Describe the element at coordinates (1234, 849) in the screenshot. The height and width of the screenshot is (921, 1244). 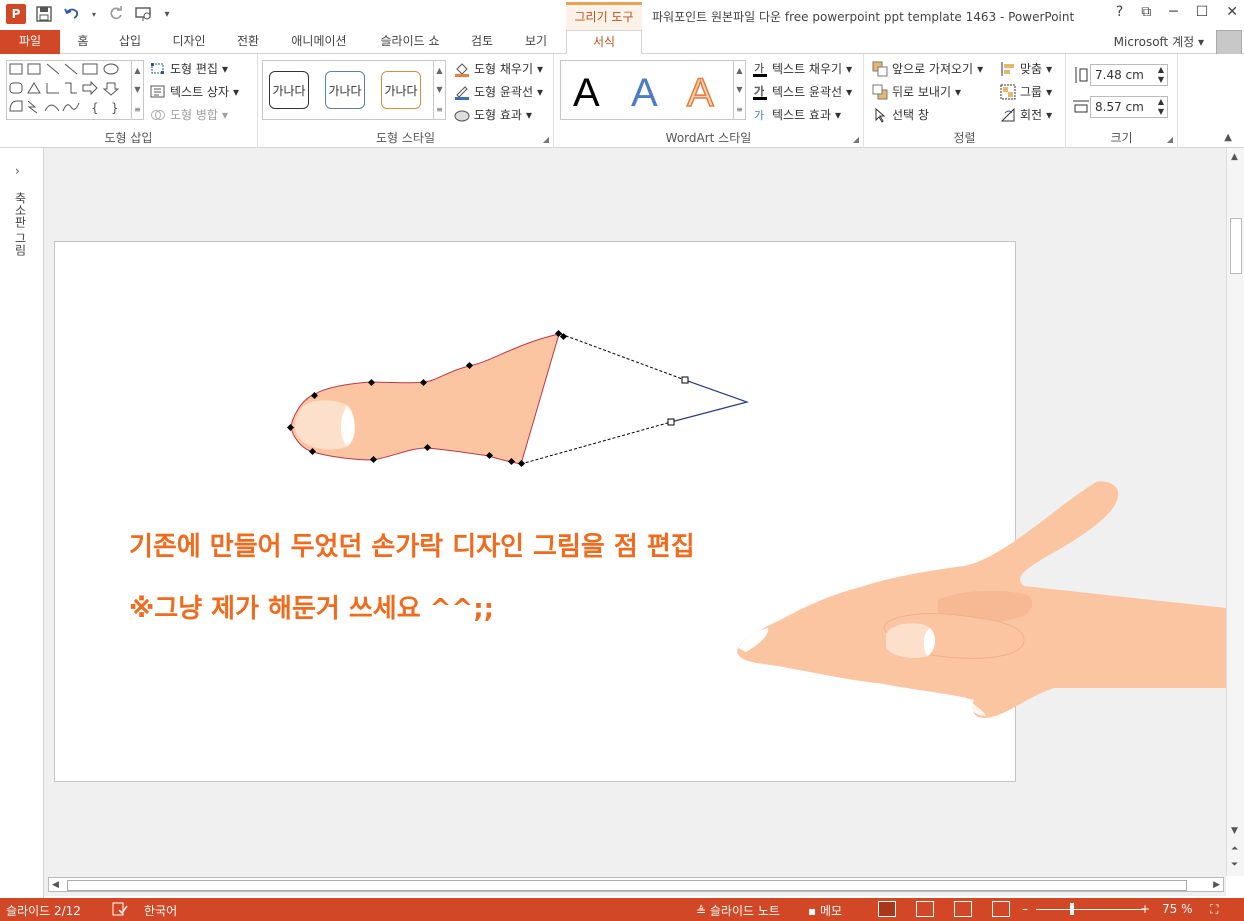
I see `previous-slide-icon: ⏶` at that location.